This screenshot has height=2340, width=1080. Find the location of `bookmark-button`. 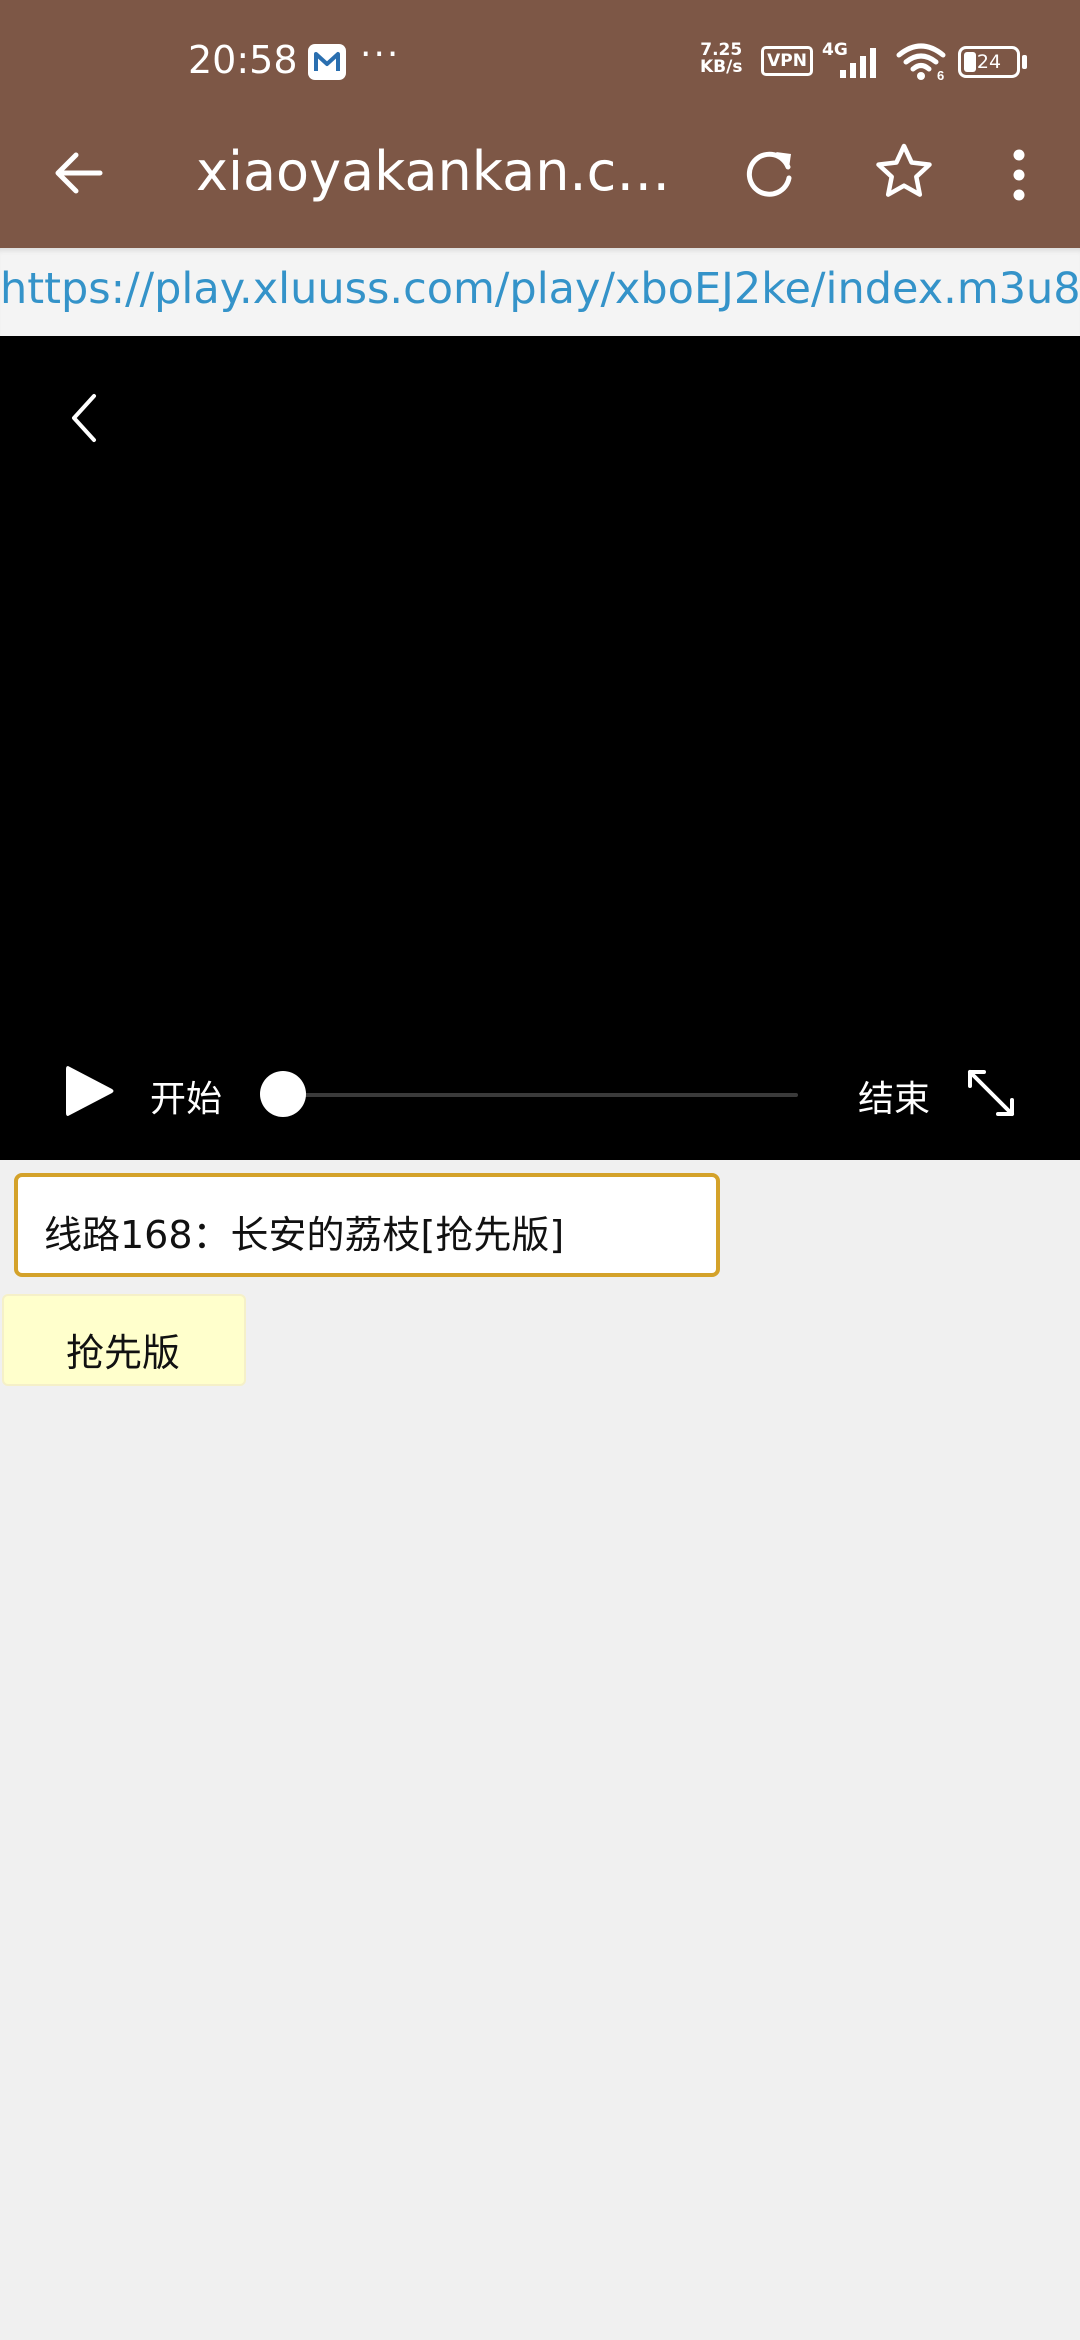

bookmark-button is located at coordinates (904, 172).